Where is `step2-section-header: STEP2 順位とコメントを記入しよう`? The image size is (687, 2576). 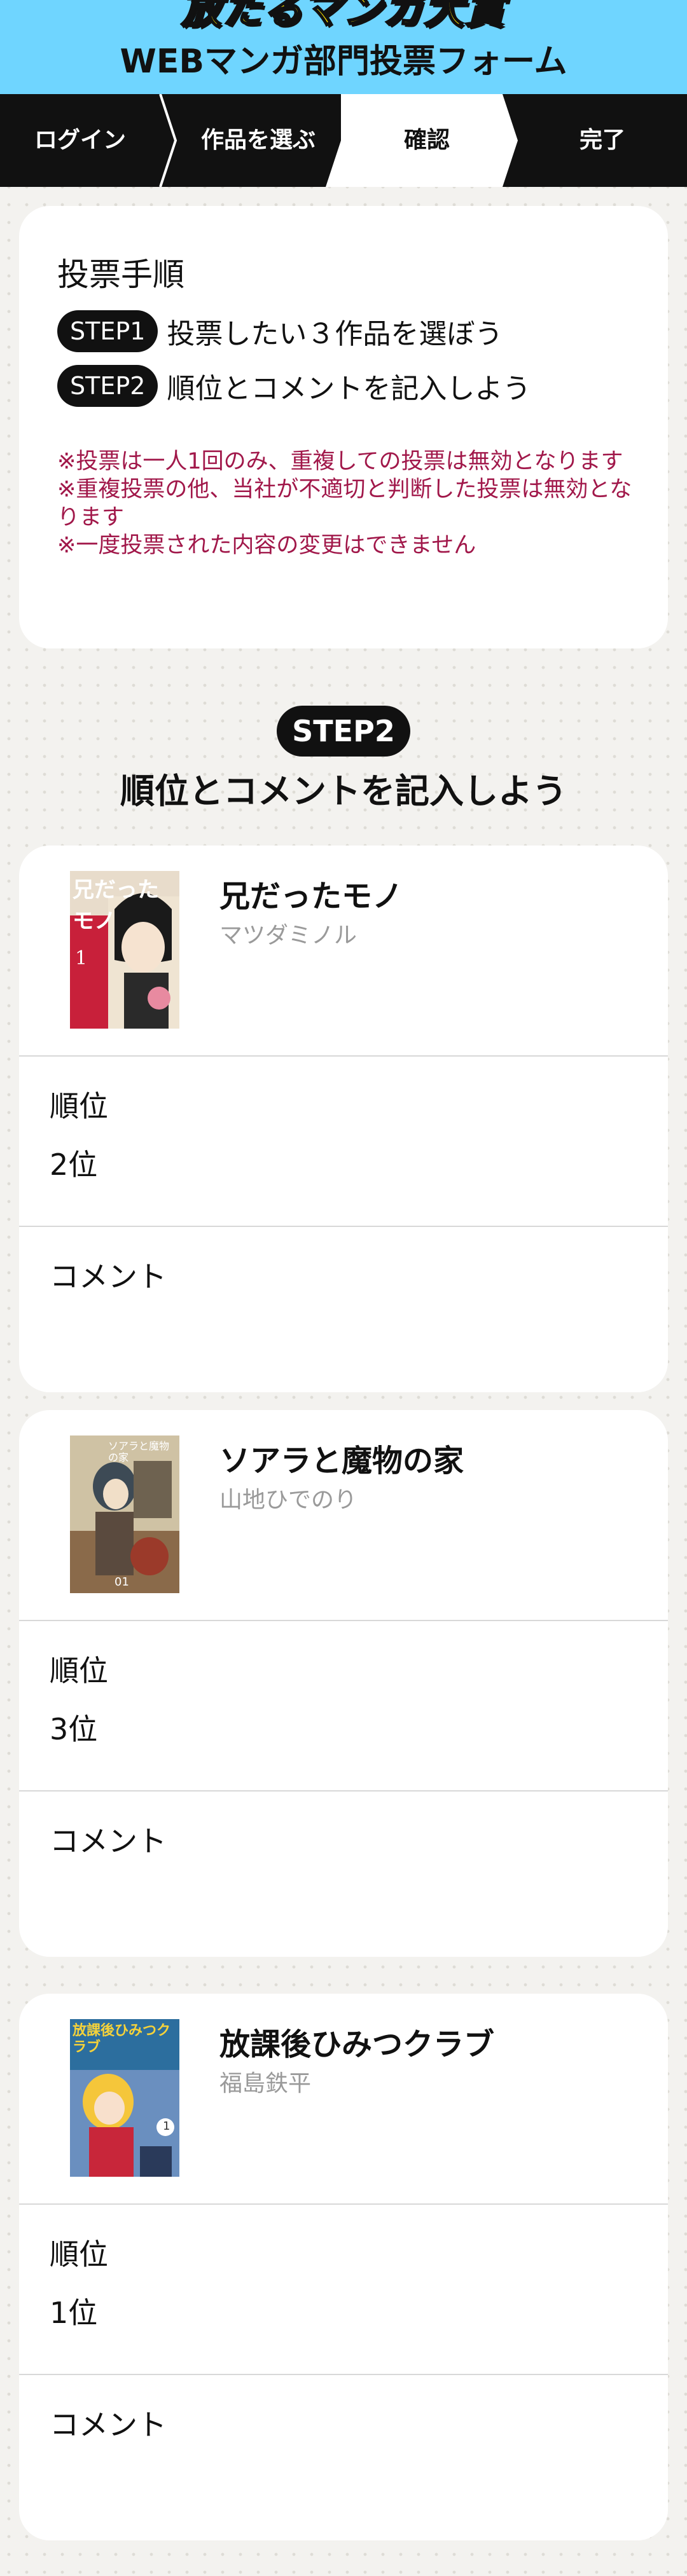 step2-section-header: STEP2 順位とコメントを記入しよう is located at coordinates (343, 760).